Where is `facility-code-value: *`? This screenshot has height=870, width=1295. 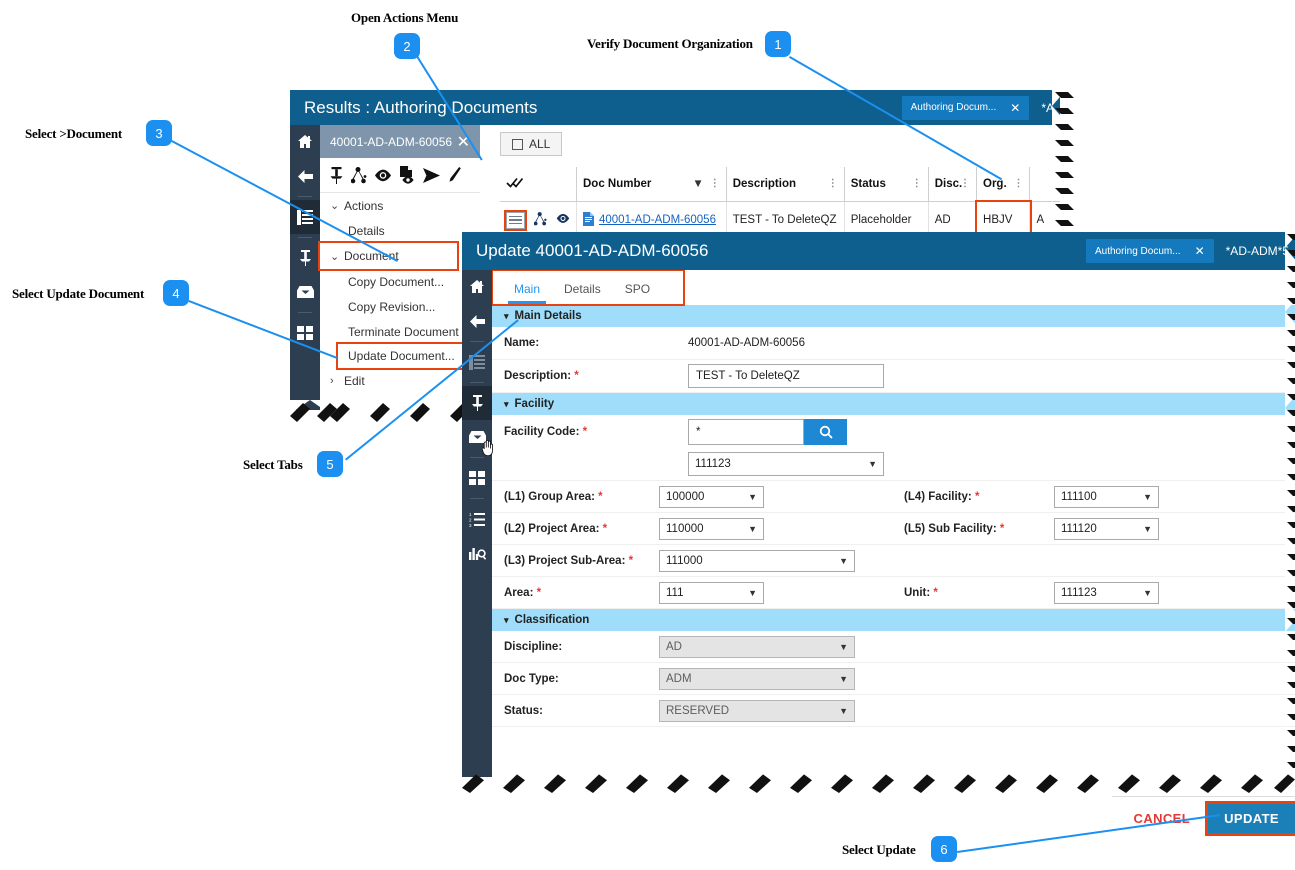 facility-code-value: * is located at coordinates (698, 431).